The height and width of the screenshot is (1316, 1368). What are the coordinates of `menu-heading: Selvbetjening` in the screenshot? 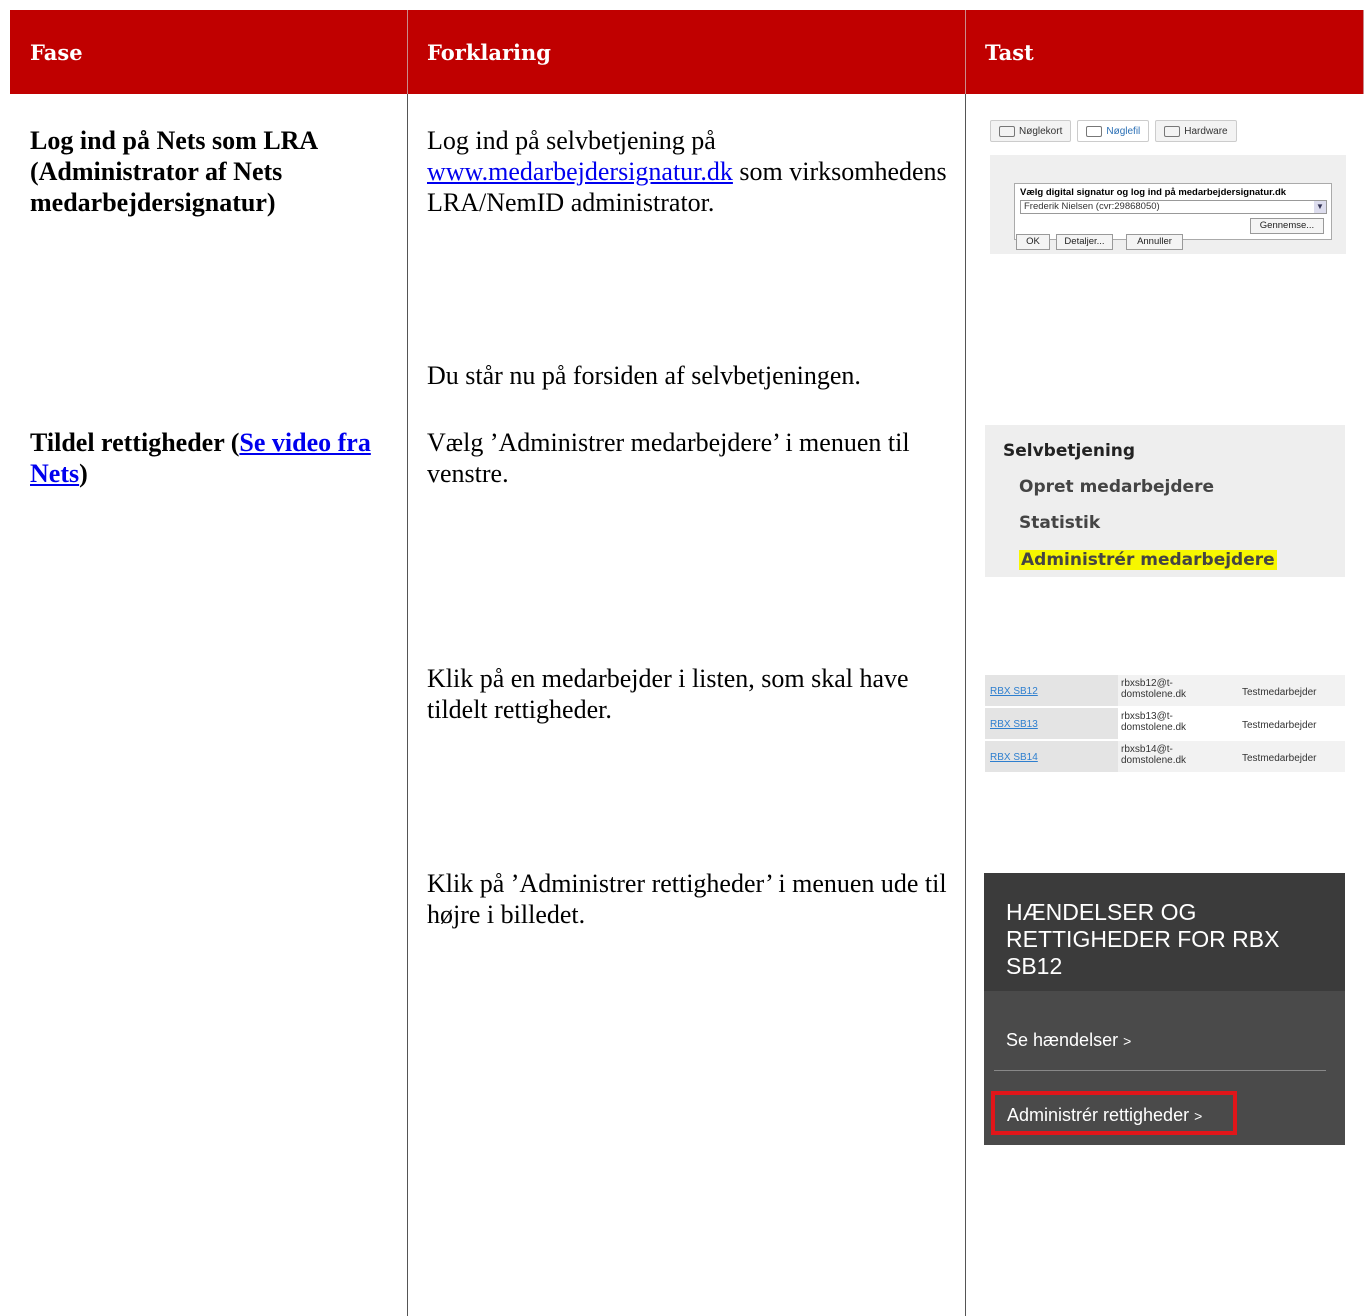 It's located at (1069, 451).